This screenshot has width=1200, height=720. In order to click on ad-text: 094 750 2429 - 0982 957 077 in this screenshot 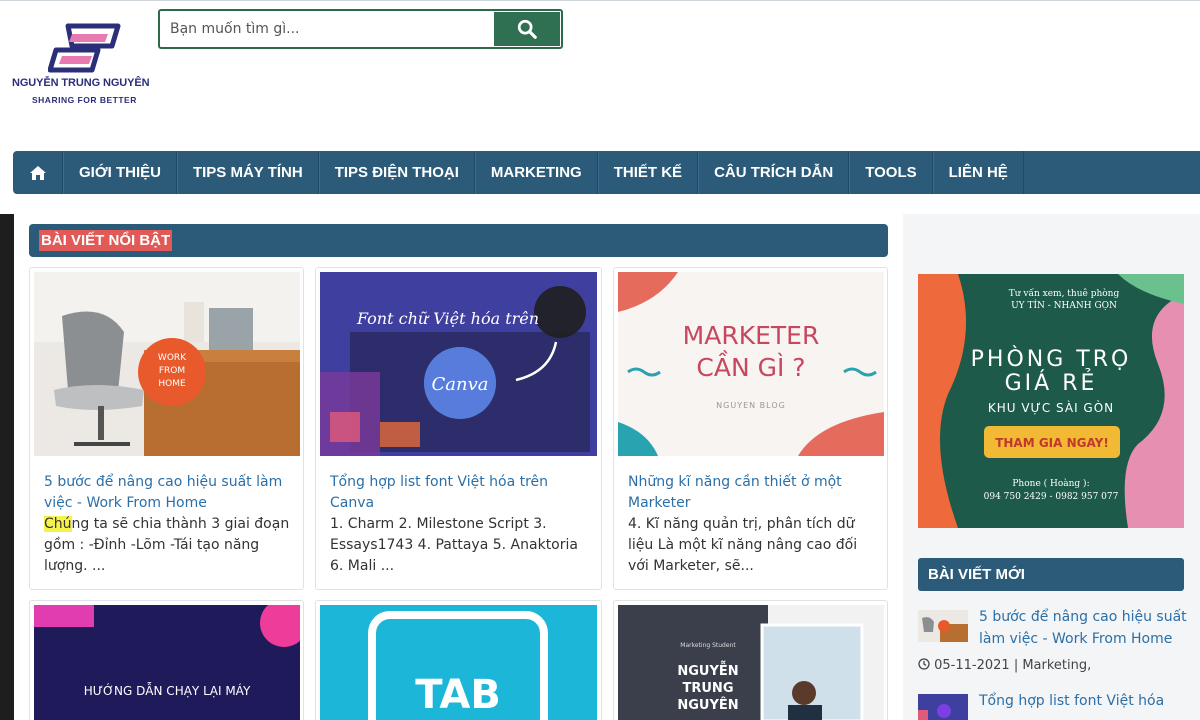, I will do `click(1051, 497)`.